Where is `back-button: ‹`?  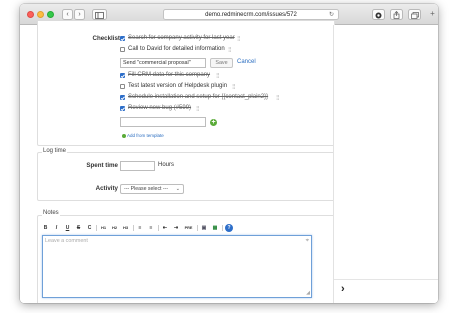 back-button: ‹ is located at coordinates (67, 14).